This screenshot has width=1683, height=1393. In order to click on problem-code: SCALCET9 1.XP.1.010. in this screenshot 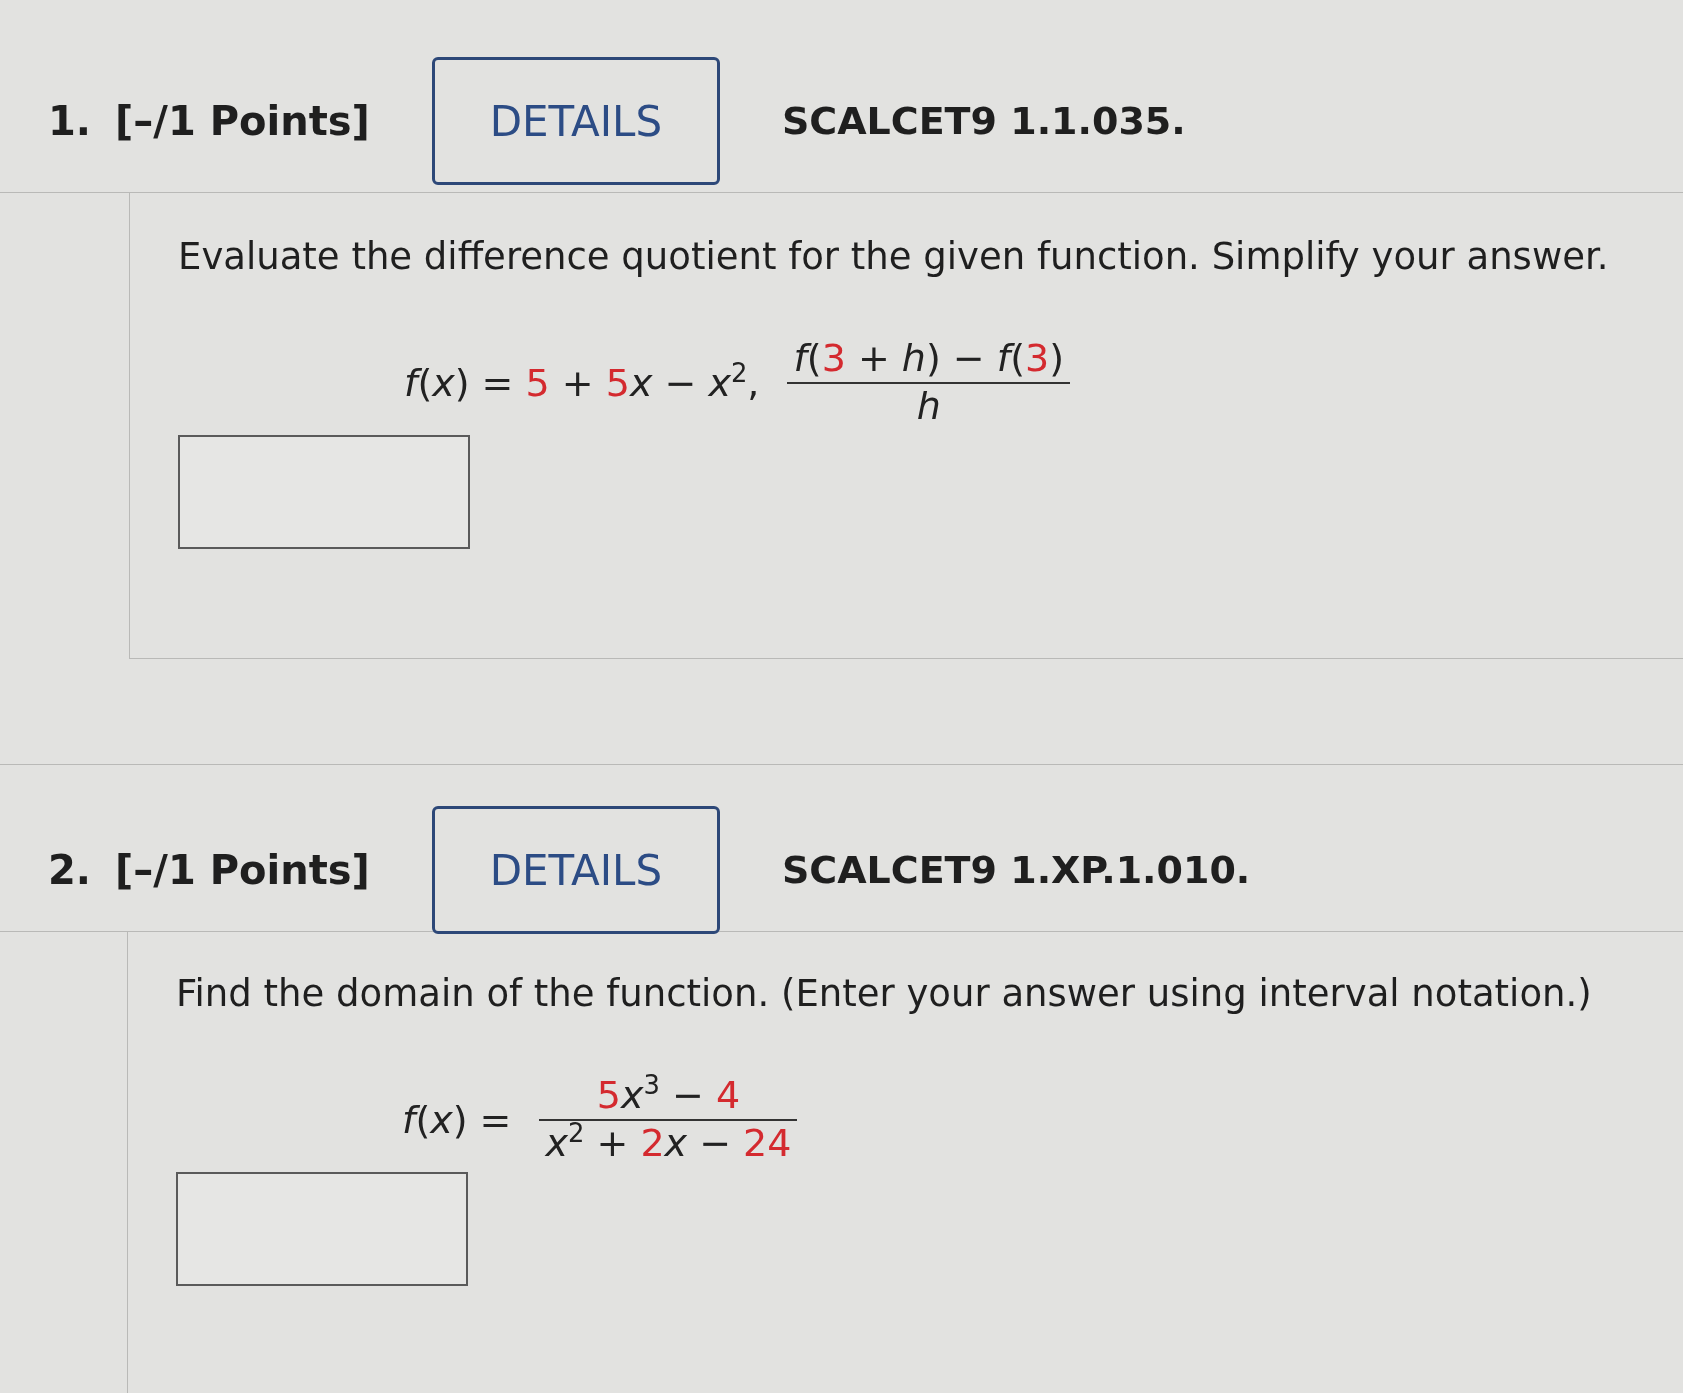, I will do `click(1016, 870)`.